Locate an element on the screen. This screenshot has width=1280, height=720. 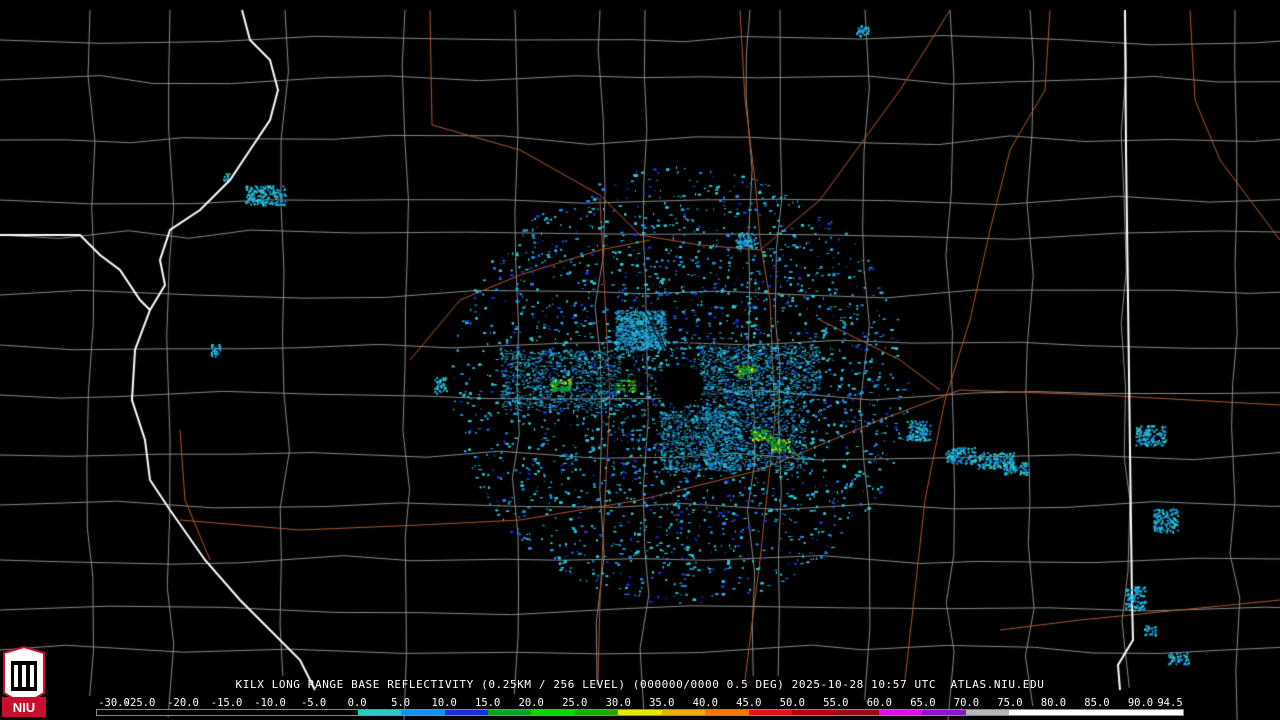
reflectivity-colorbar is located at coordinates (640, 712).